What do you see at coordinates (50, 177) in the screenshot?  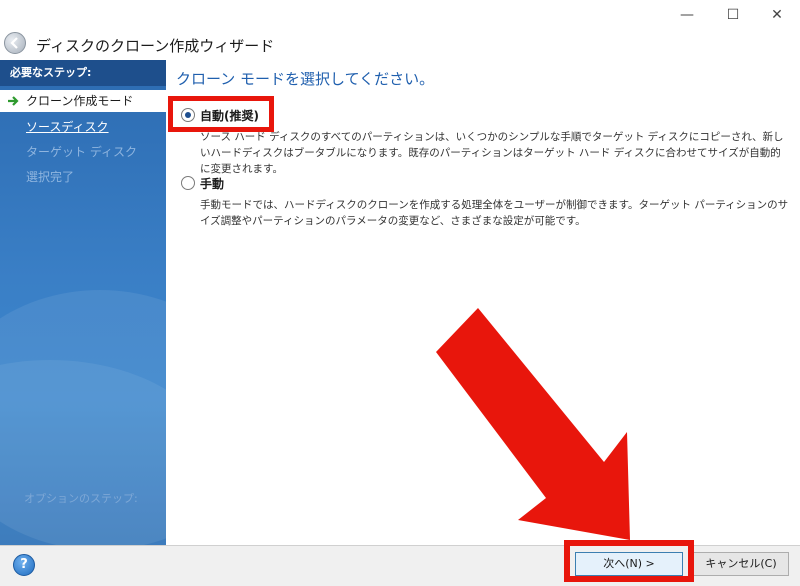 I see `sidebar-item-finish: 選択完了` at bounding box center [50, 177].